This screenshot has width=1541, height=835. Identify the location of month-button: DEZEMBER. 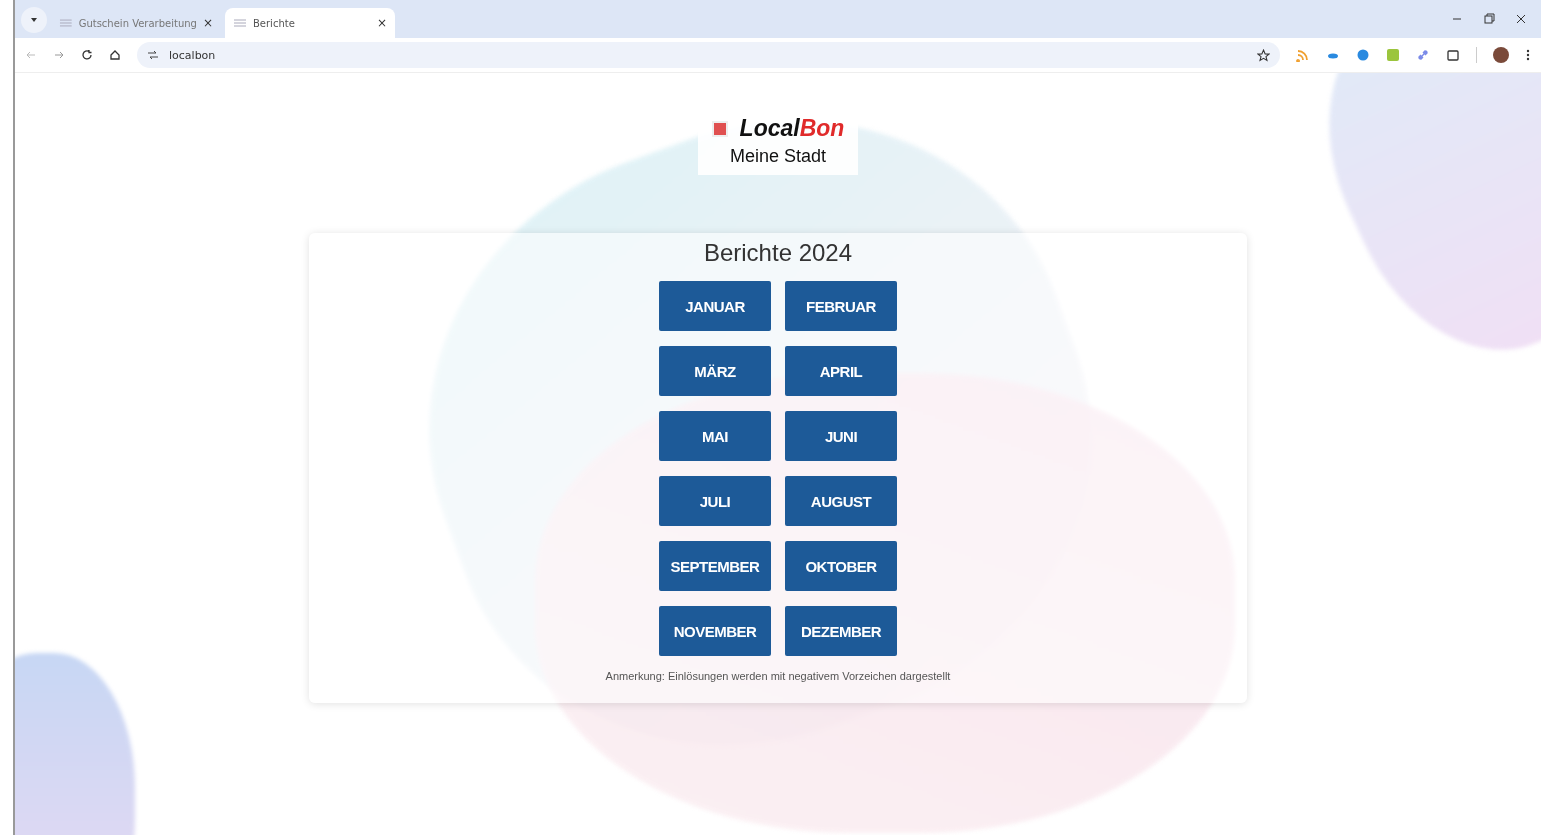
(841, 631).